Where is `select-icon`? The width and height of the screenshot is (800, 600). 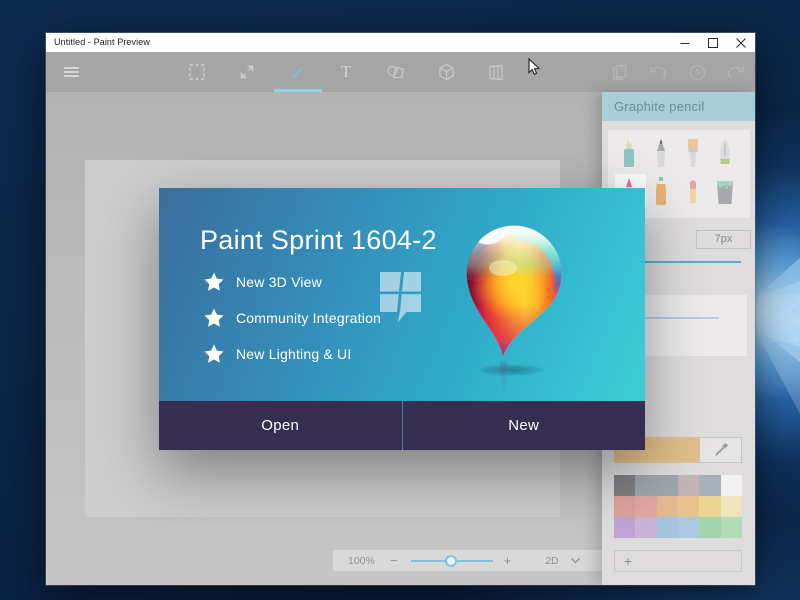
select-icon is located at coordinates (197, 72).